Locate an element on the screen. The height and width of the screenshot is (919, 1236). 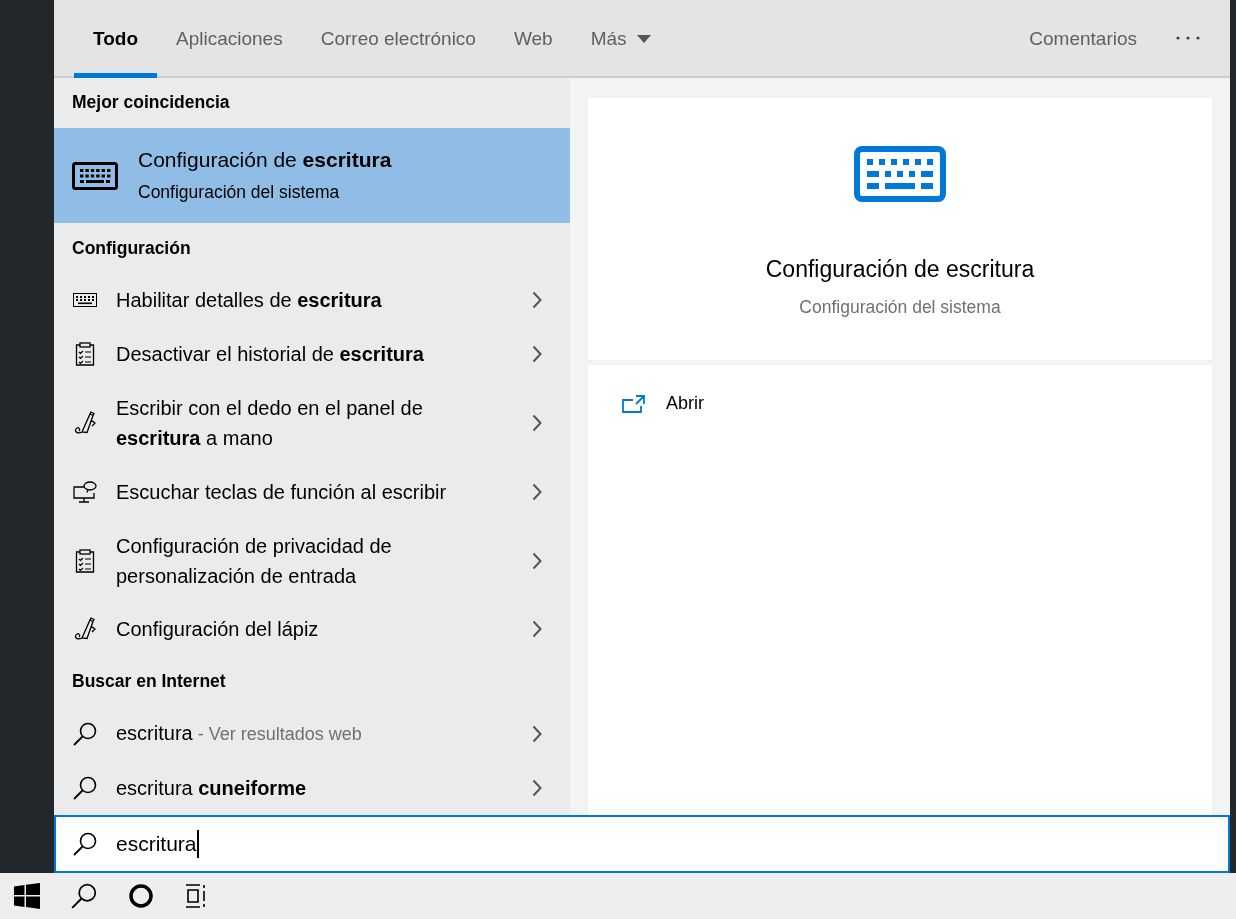
settings-result-item: Habilitar detalles de escritura is located at coordinates (312, 300).